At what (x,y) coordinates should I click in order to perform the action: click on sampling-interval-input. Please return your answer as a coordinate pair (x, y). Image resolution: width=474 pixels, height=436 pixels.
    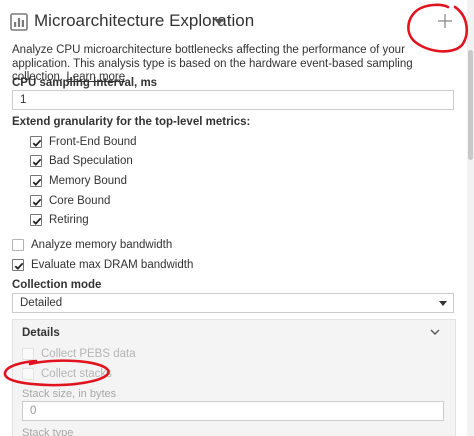
    Looking at the image, I should click on (233, 100).